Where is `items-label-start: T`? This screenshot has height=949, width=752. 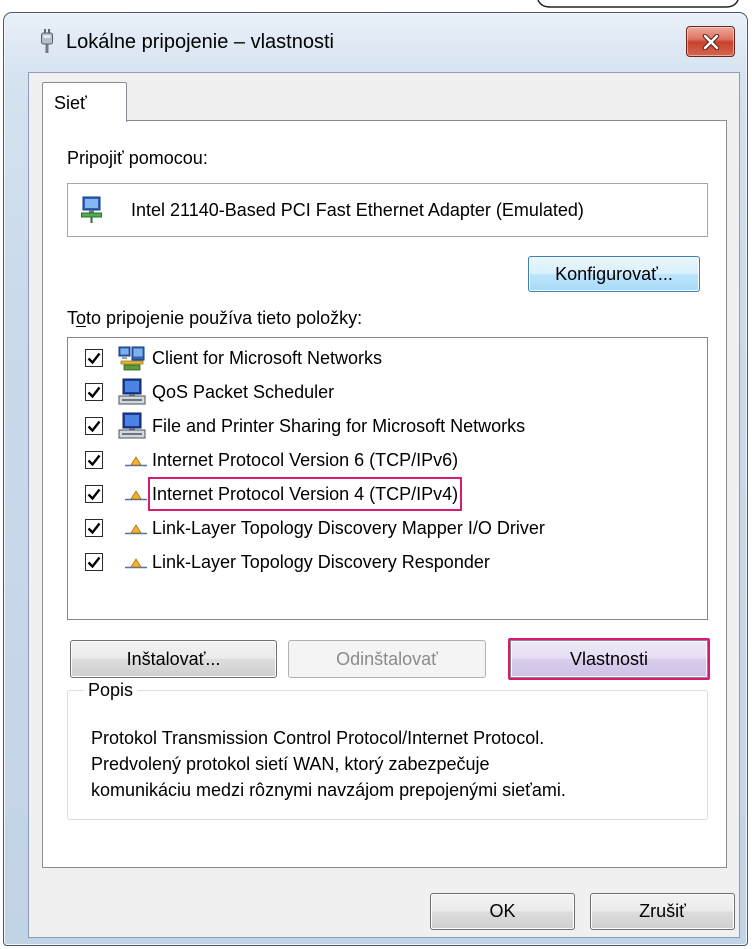 items-label-start: T is located at coordinates (71, 318).